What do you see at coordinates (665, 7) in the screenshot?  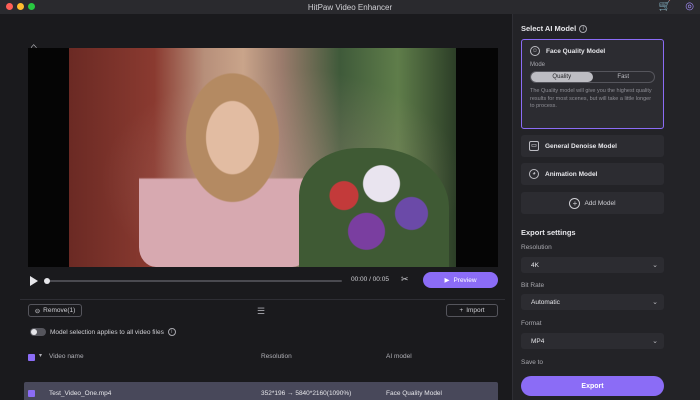 I see `cart-icon: 🛒` at bounding box center [665, 7].